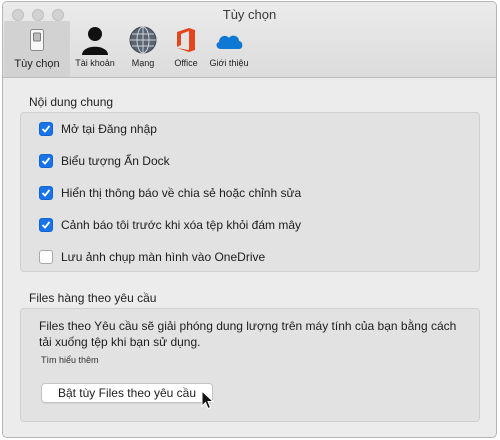 The width and height of the screenshot is (500, 440). I want to click on toolbar-item-label: Office, so click(186, 63).